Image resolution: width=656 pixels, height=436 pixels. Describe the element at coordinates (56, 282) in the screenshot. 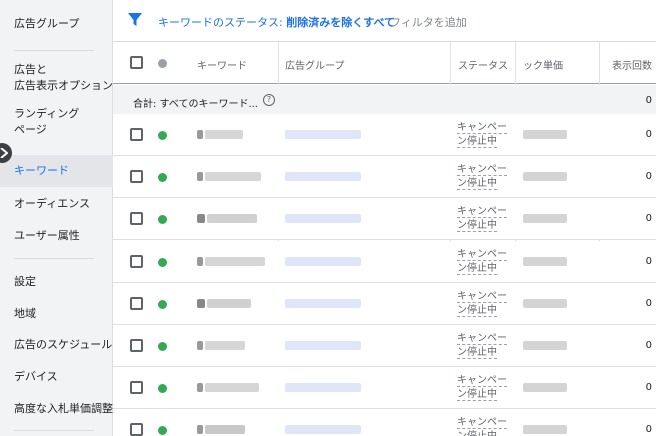

I see `nav-item-settings: 設定` at that location.